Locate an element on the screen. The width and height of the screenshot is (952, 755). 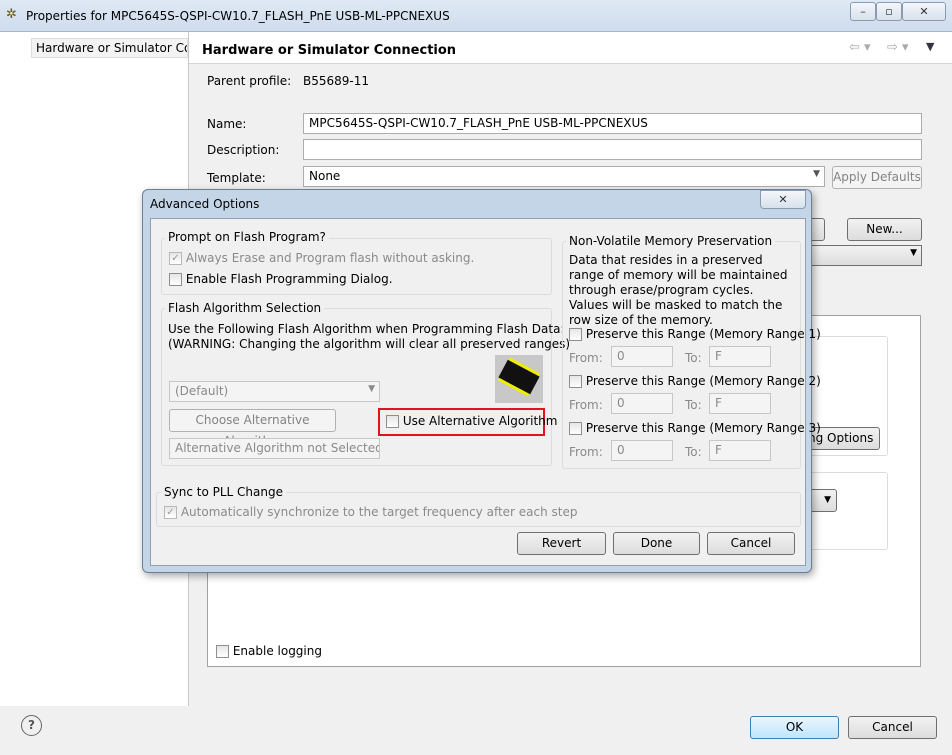
sidebar-item-hardware: Hardware or Simulator Conn is located at coordinates (109, 48).